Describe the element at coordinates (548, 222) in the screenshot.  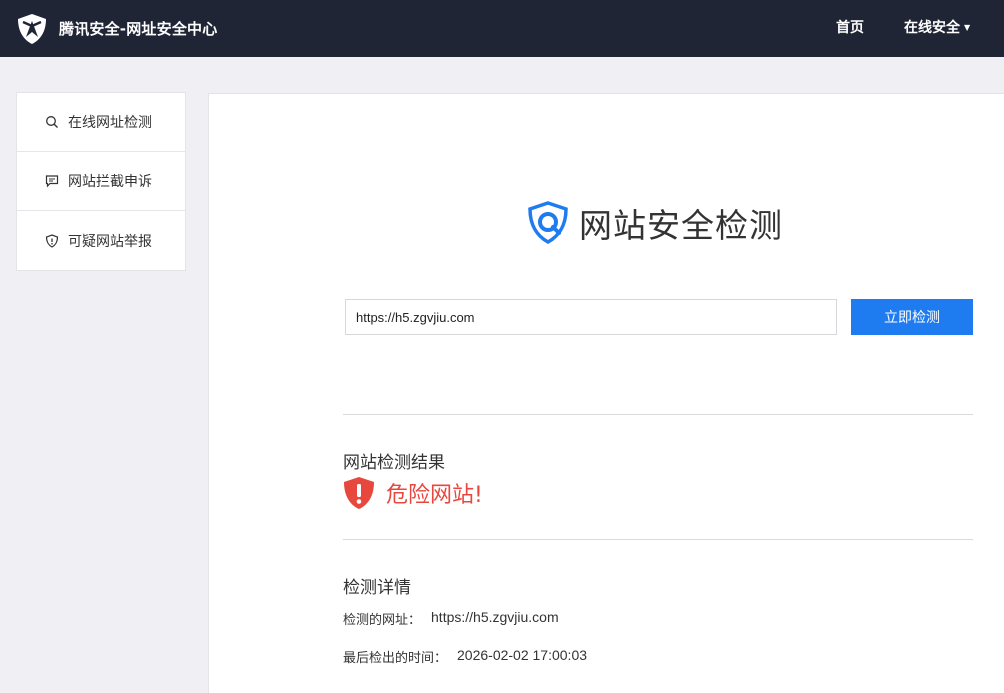
I see `security-check-logo-icon` at that location.